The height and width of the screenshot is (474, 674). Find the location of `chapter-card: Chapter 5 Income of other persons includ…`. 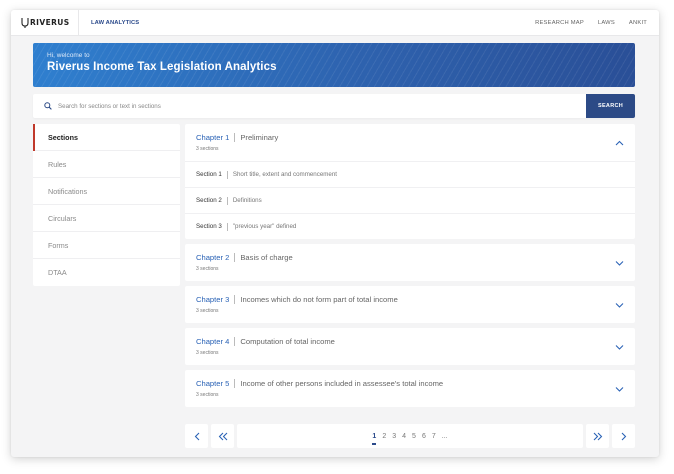

chapter-card: Chapter 5 Income of other persons includ… is located at coordinates (410, 388).